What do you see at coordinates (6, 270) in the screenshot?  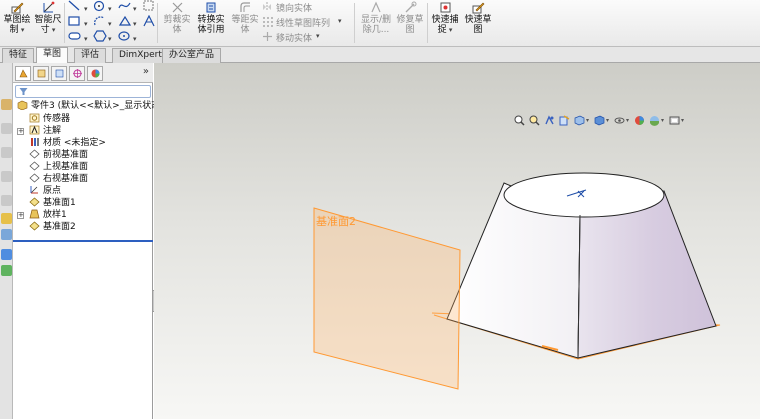 I see `palette-icon` at bounding box center [6, 270].